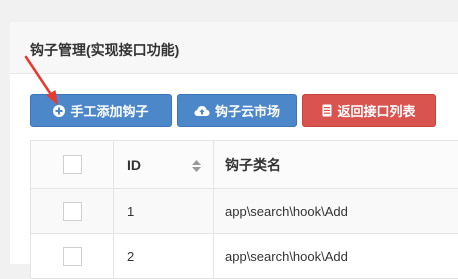  What do you see at coordinates (164, 211) in the screenshot?
I see `row-id: 1` at bounding box center [164, 211].